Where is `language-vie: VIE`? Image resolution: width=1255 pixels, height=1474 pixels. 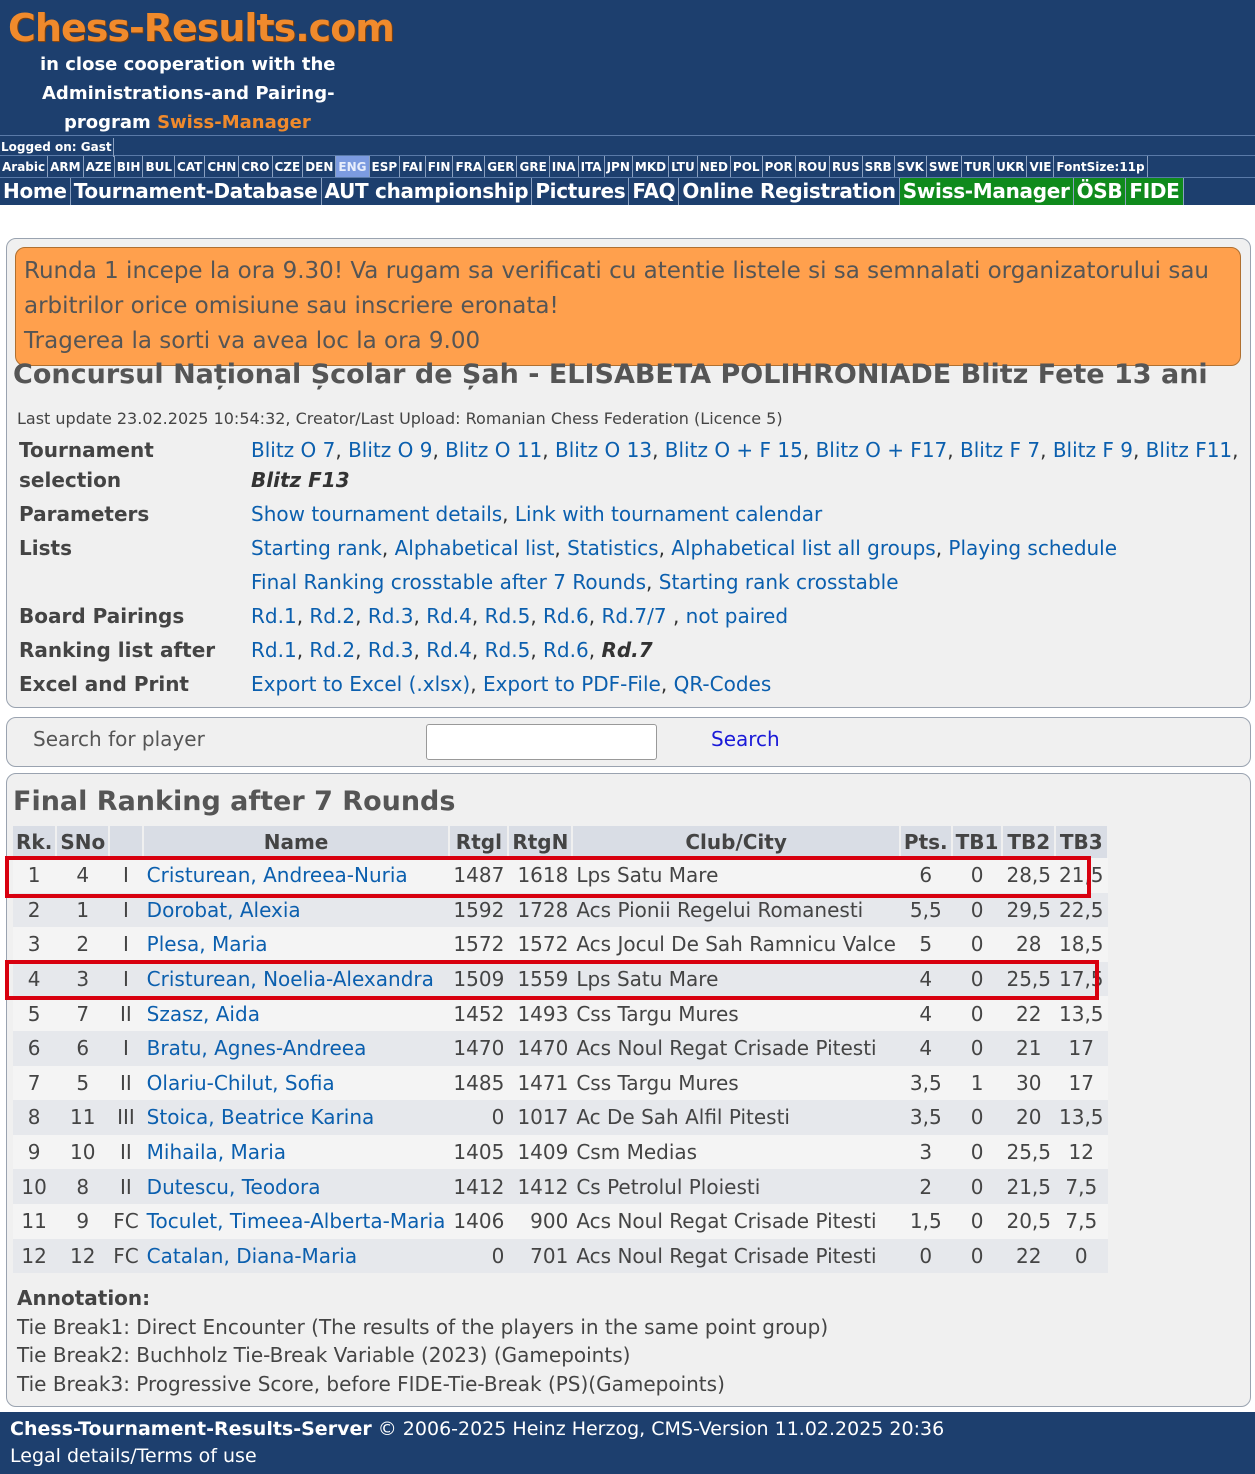 language-vie: VIE is located at coordinates (1041, 166).